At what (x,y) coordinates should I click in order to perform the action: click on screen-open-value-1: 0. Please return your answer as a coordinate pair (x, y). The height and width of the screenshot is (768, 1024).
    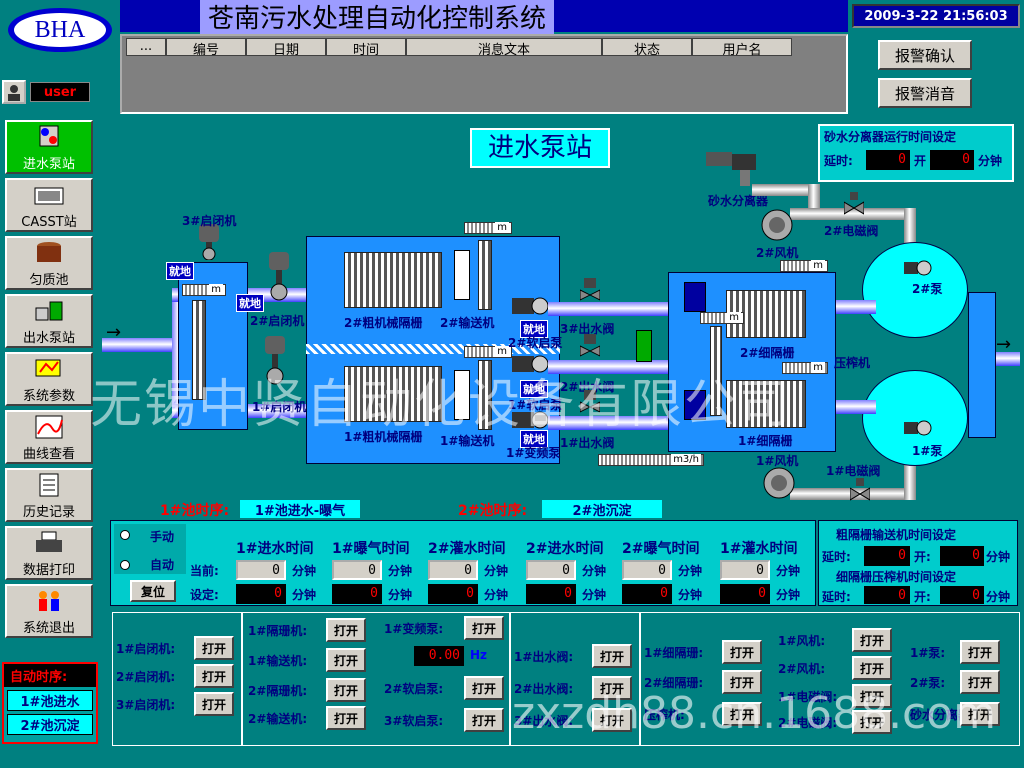
    Looking at the image, I should click on (962, 556).